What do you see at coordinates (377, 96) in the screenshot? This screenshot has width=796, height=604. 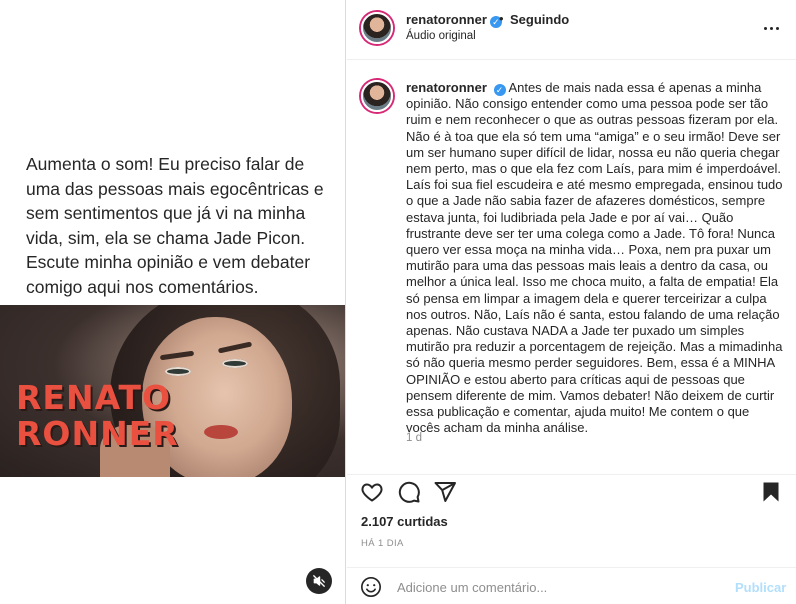 I see `caption-avatar` at bounding box center [377, 96].